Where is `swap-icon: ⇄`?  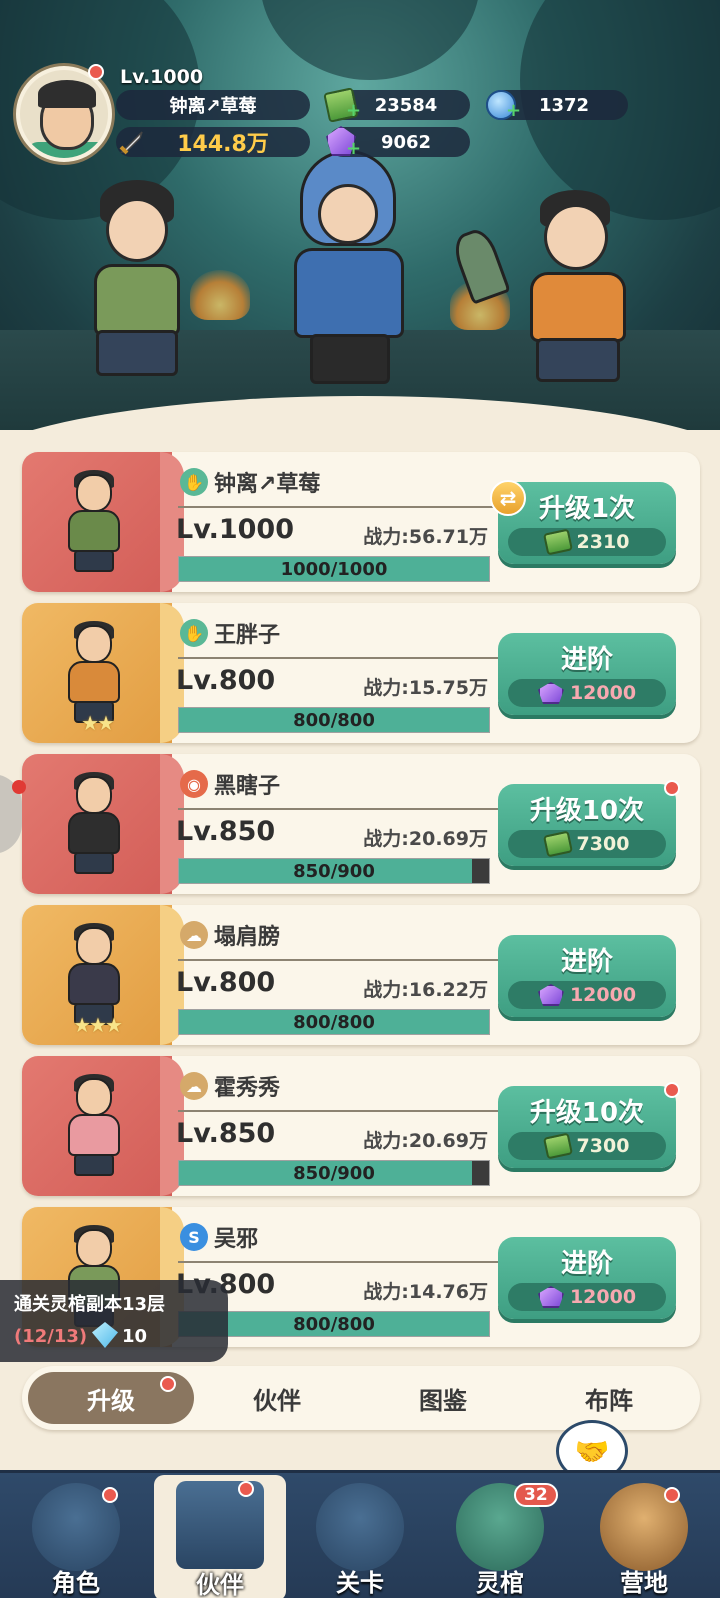
swap-icon: ⇄ is located at coordinates (508, 498).